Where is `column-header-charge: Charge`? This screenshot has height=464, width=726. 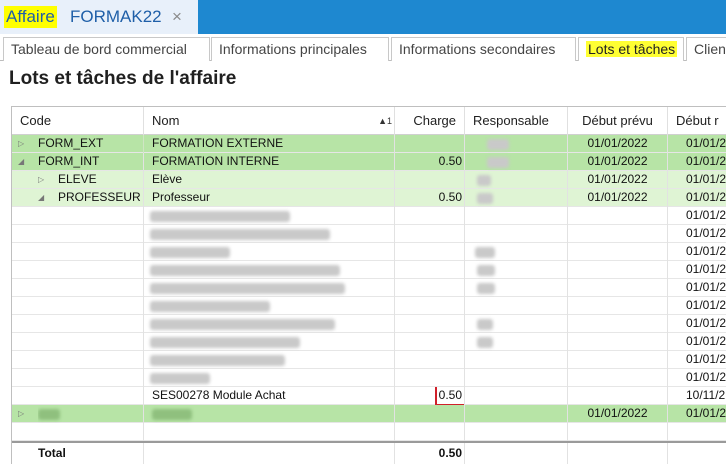 column-header-charge: Charge is located at coordinates (430, 121).